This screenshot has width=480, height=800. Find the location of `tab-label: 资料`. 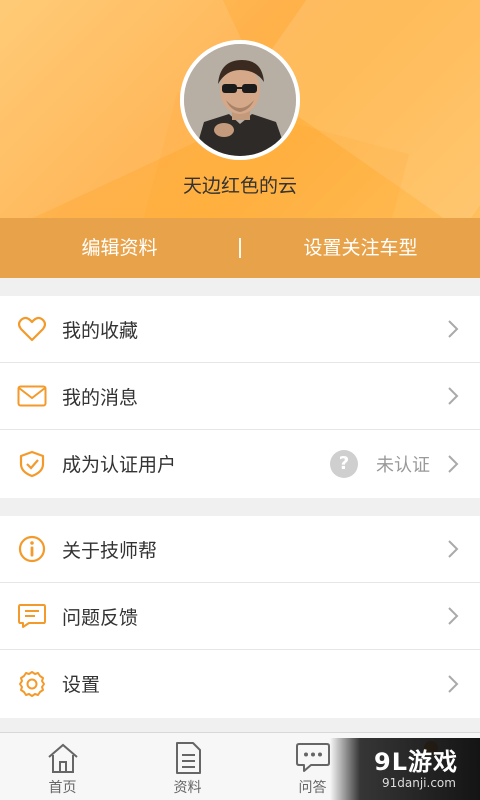

tab-label: 资料 is located at coordinates (187, 788).